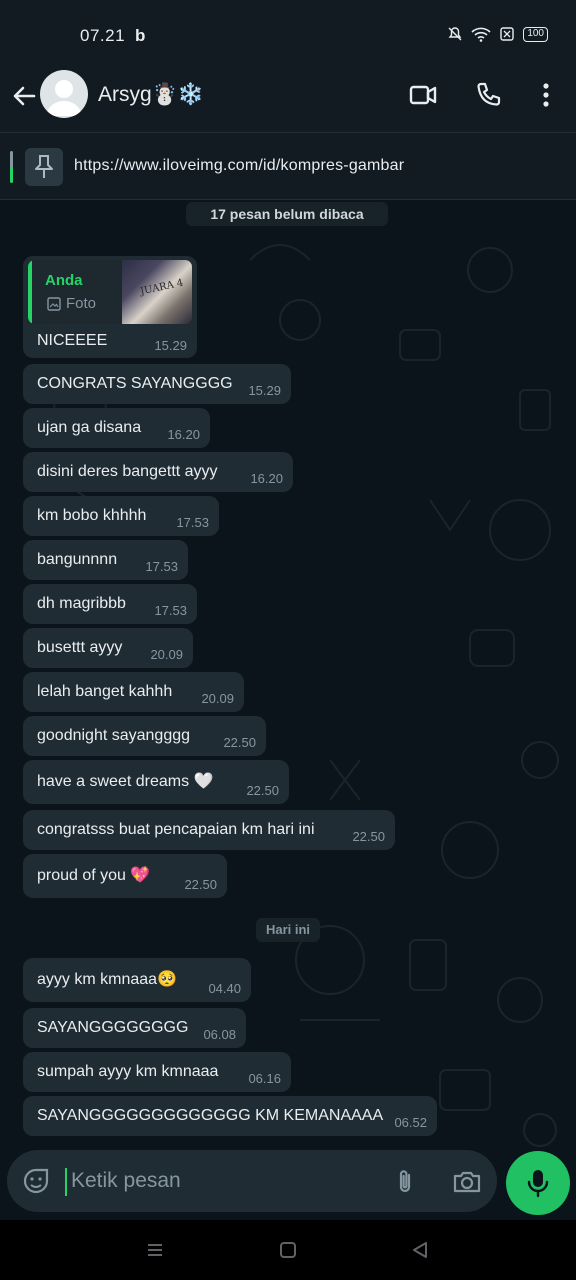 Image resolution: width=576 pixels, height=1280 pixels. Describe the element at coordinates (127, 471) in the screenshot. I see `message-text: disini deres bangettt ayyy` at that location.